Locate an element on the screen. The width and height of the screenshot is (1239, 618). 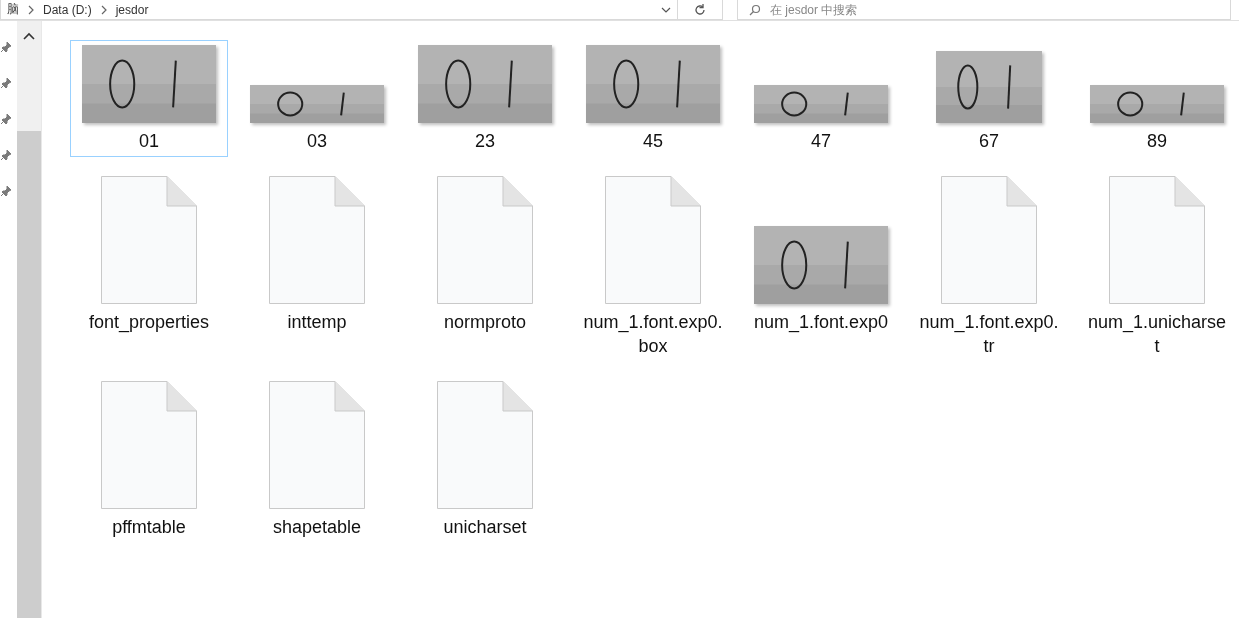
file-item: 45 is located at coordinates (653, 98).